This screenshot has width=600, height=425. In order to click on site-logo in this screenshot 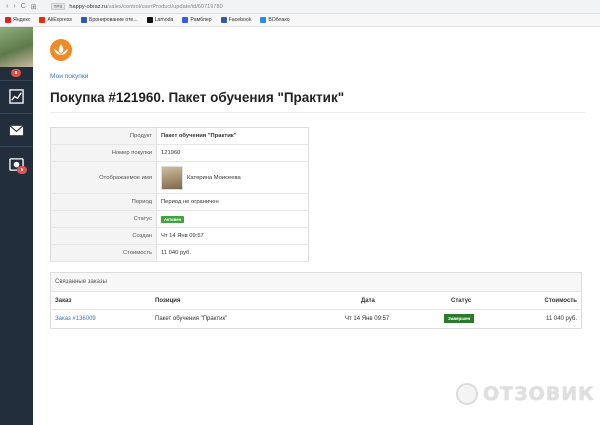, I will do `click(61, 50)`.